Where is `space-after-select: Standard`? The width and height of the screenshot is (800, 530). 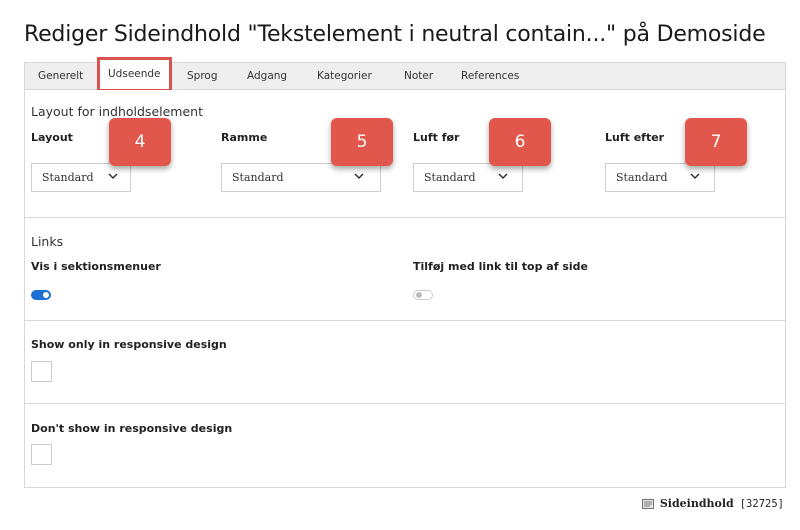 space-after-select: Standard is located at coordinates (660, 177).